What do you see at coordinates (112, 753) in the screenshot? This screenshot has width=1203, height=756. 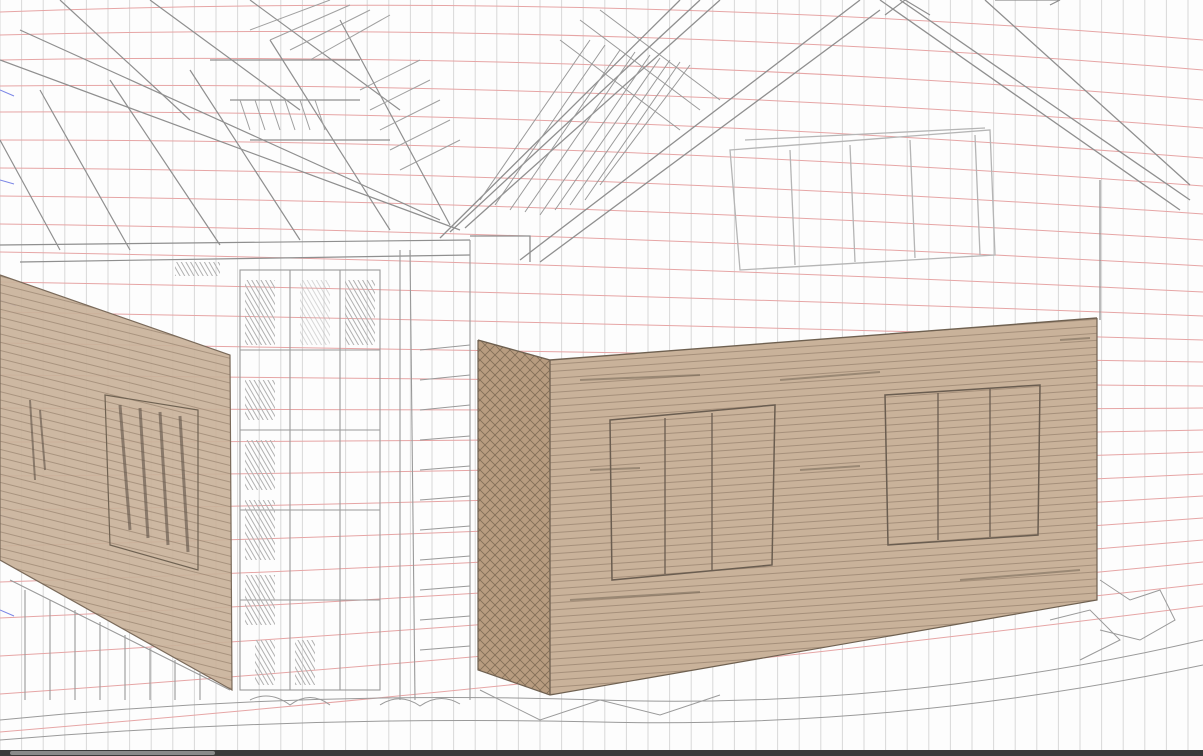 I see `scrollbar-thumb` at bounding box center [112, 753].